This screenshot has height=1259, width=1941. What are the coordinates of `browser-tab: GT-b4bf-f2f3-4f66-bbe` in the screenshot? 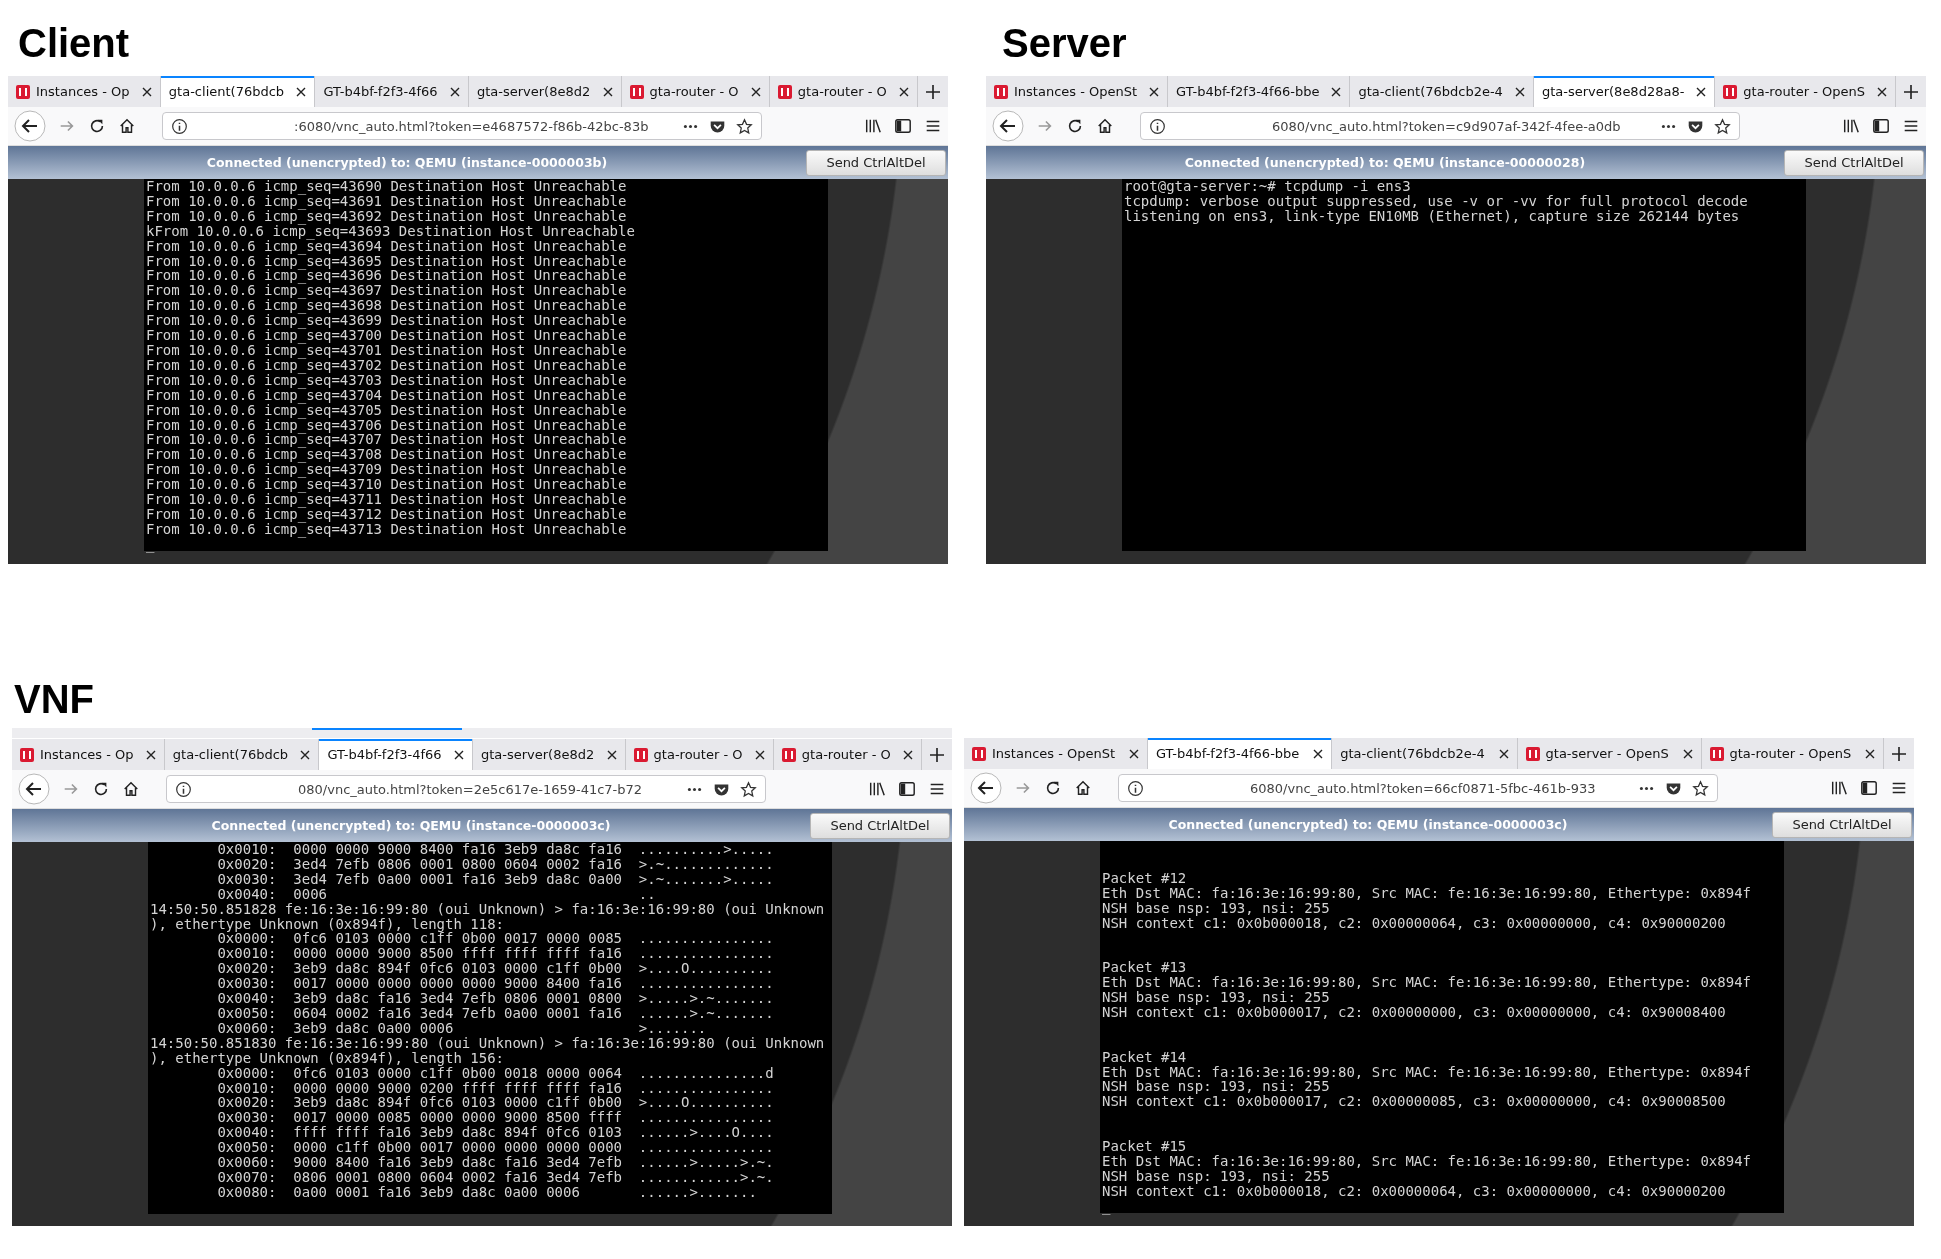 It's located at (1240, 753).